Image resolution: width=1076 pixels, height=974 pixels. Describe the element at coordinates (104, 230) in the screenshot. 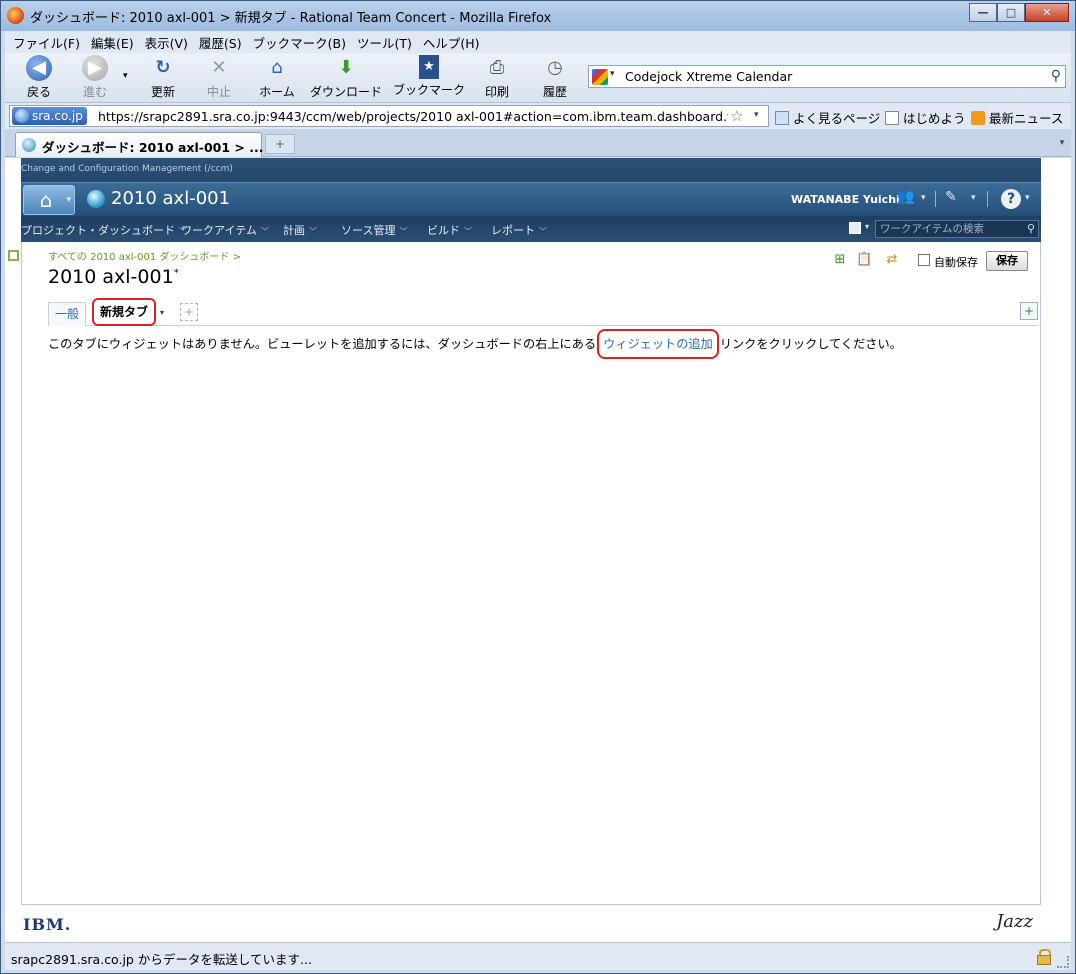

I see `nav-project-dashboard: プロジェクト・ダッシュボード ﹀` at that location.